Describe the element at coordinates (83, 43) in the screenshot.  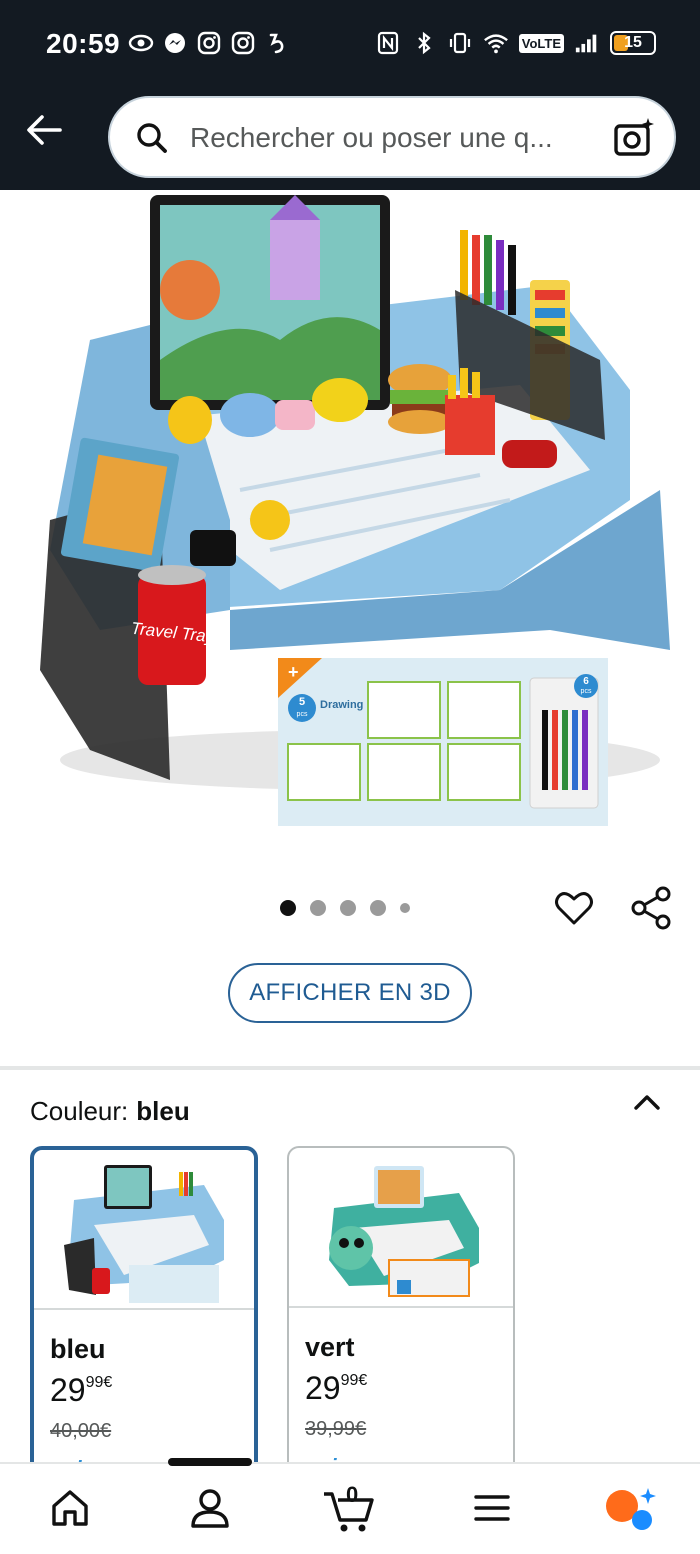
I see `status-time: 20:59` at that location.